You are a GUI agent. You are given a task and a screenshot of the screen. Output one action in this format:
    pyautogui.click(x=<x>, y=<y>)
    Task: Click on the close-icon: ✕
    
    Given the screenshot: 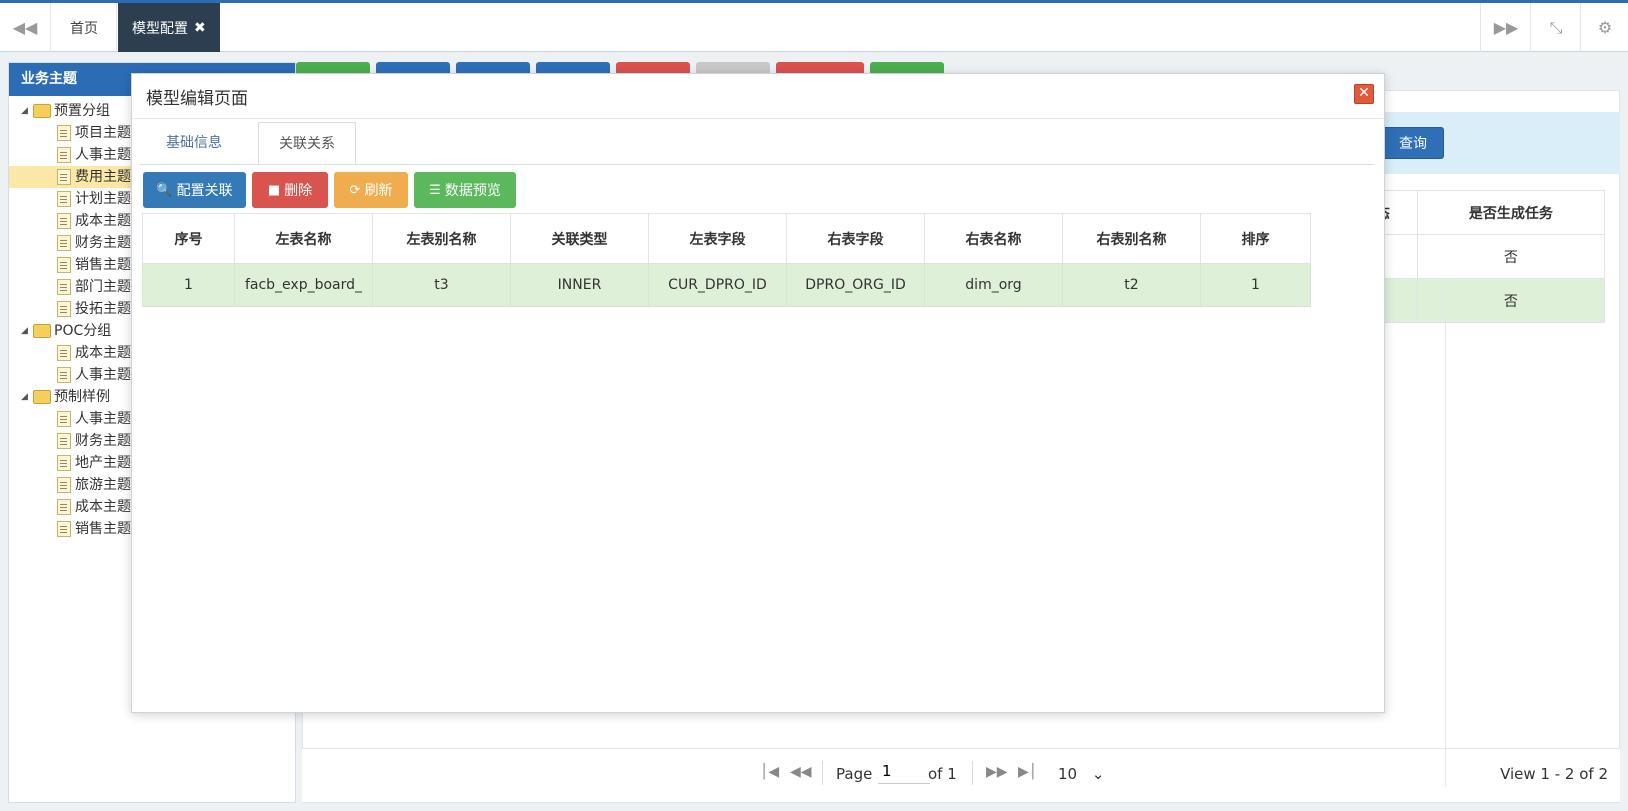 What is the action you would take?
    pyautogui.click(x=1364, y=94)
    